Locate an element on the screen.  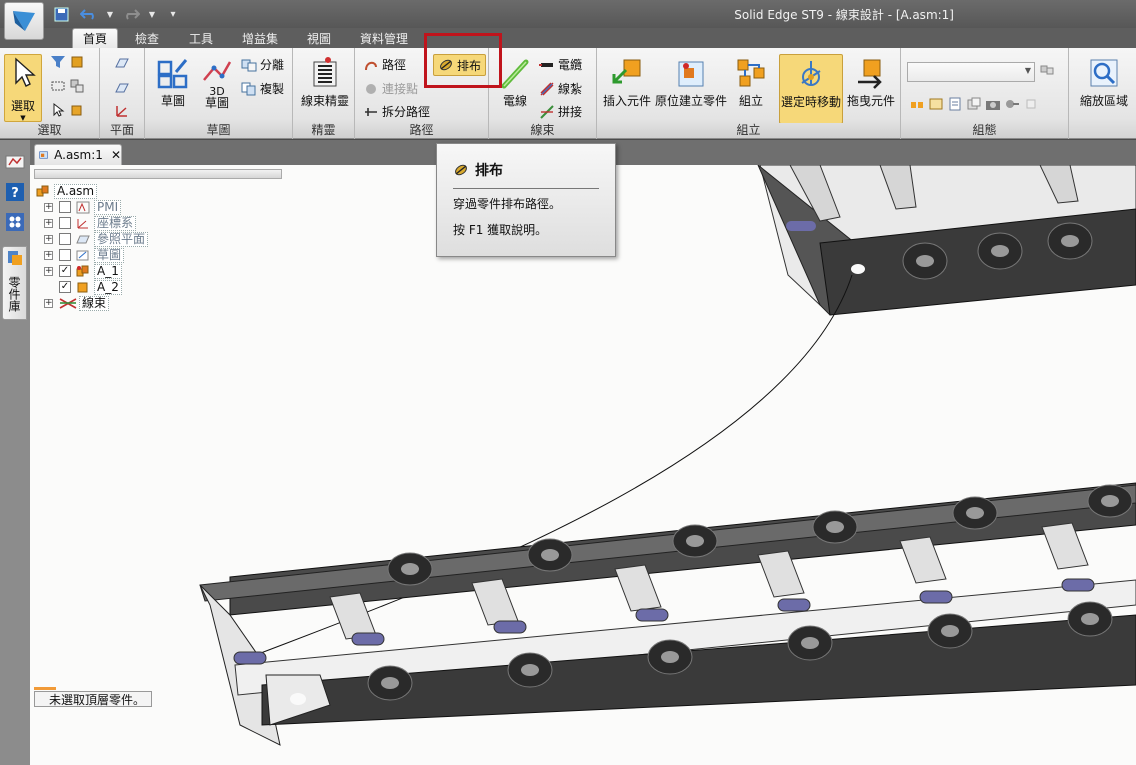
tree-row-pmi: + PMI is located at coordinates (83, 207).